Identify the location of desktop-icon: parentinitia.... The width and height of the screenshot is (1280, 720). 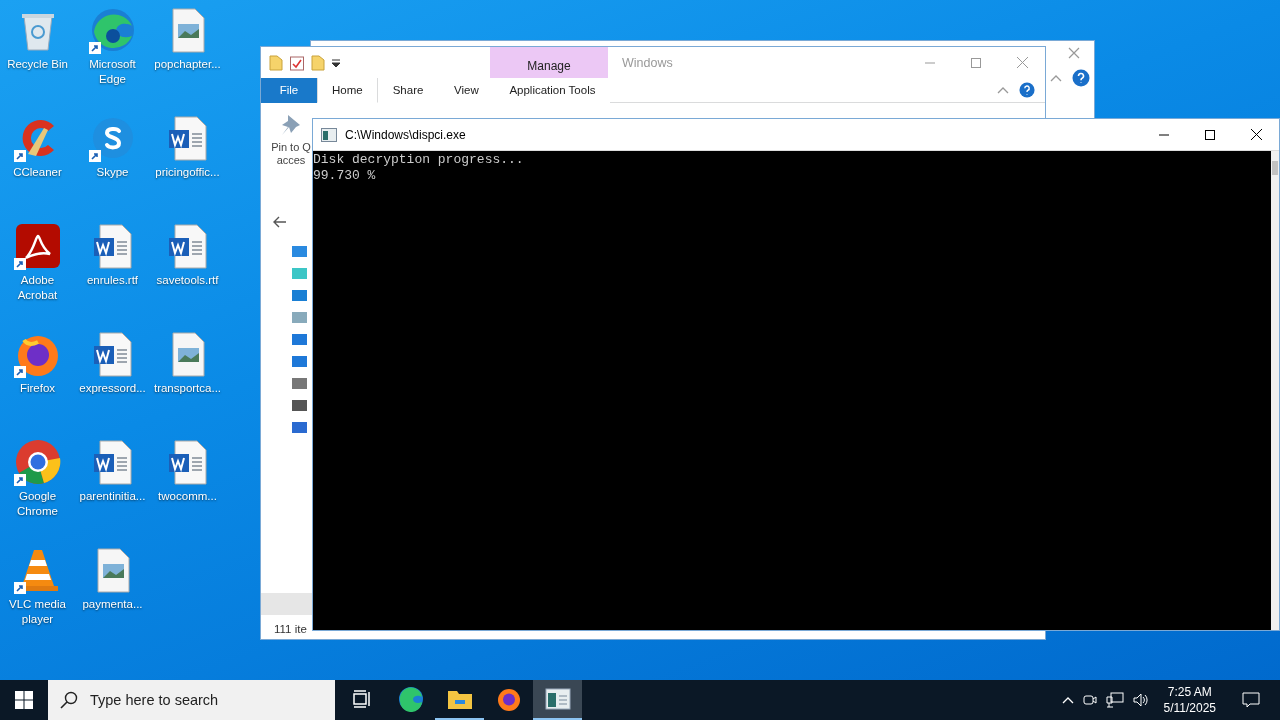
(112, 492).